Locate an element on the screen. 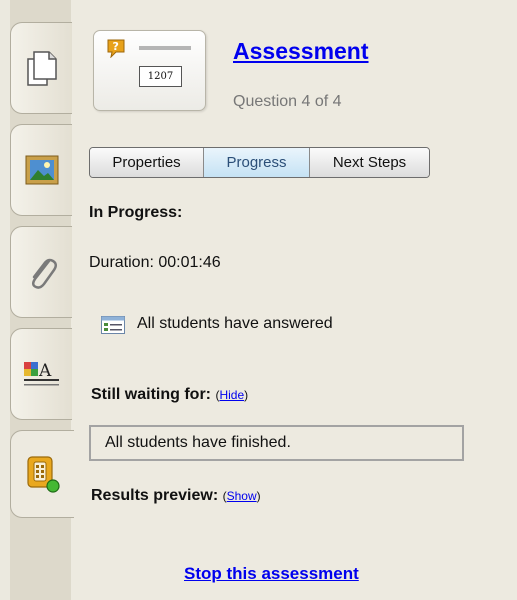 The width and height of the screenshot is (517, 600). duration-text: Duration: 00:01:46 is located at coordinates (155, 262).